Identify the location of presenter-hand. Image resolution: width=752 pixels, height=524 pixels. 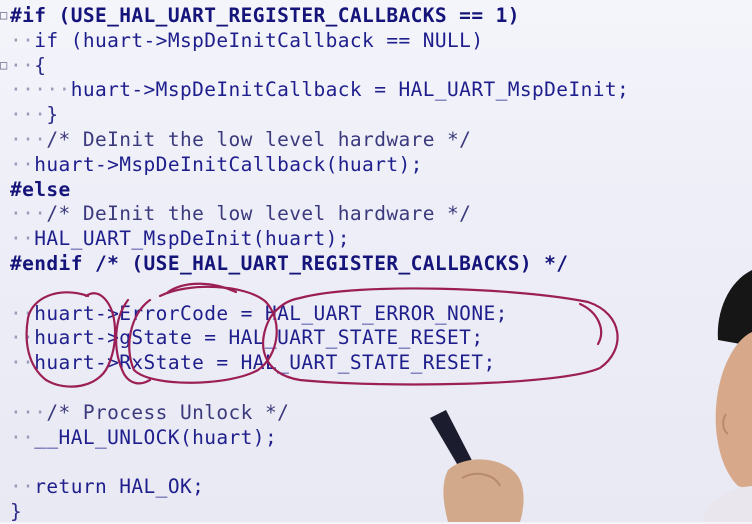
(483, 490).